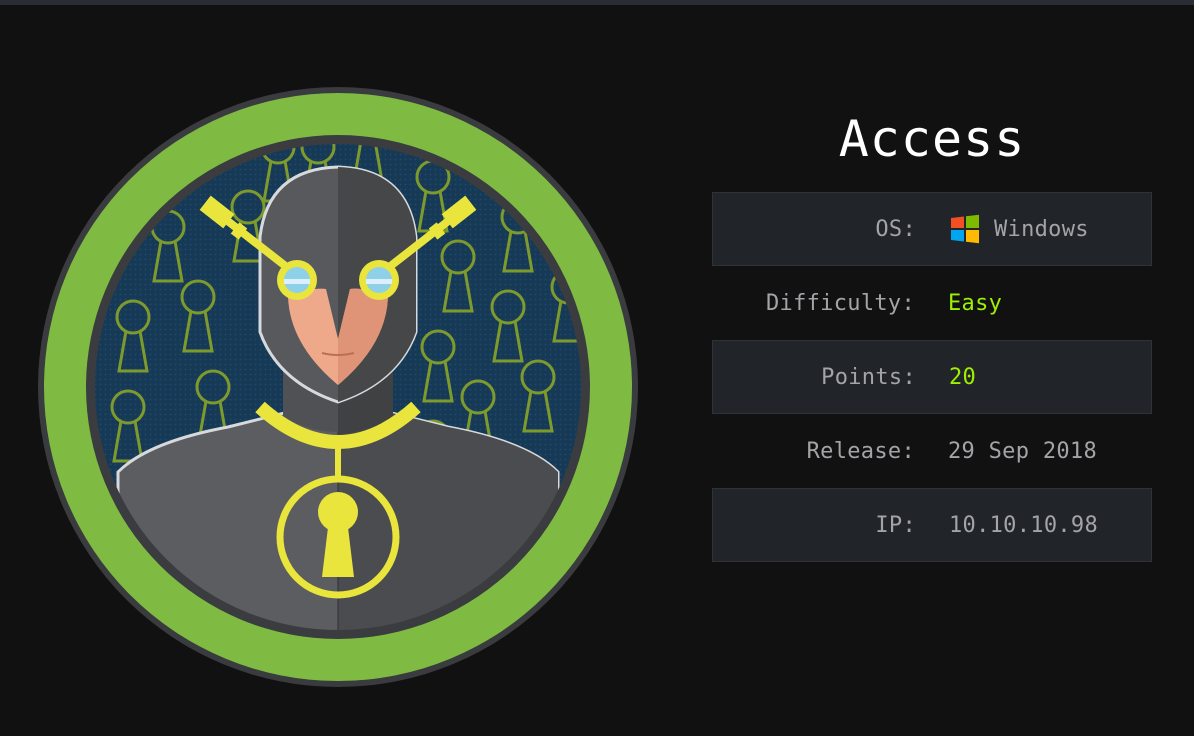 The height and width of the screenshot is (736, 1194). Describe the element at coordinates (963, 377) in the screenshot. I see `points-value: 20` at that location.